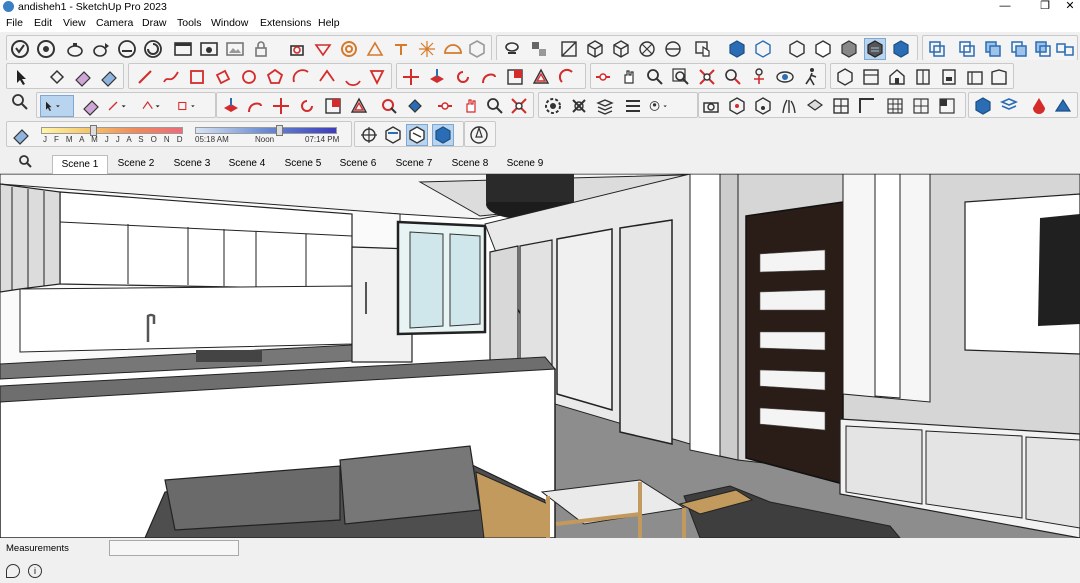  What do you see at coordinates (281, 106) in the screenshot?
I see `move-2-icon` at bounding box center [281, 106].